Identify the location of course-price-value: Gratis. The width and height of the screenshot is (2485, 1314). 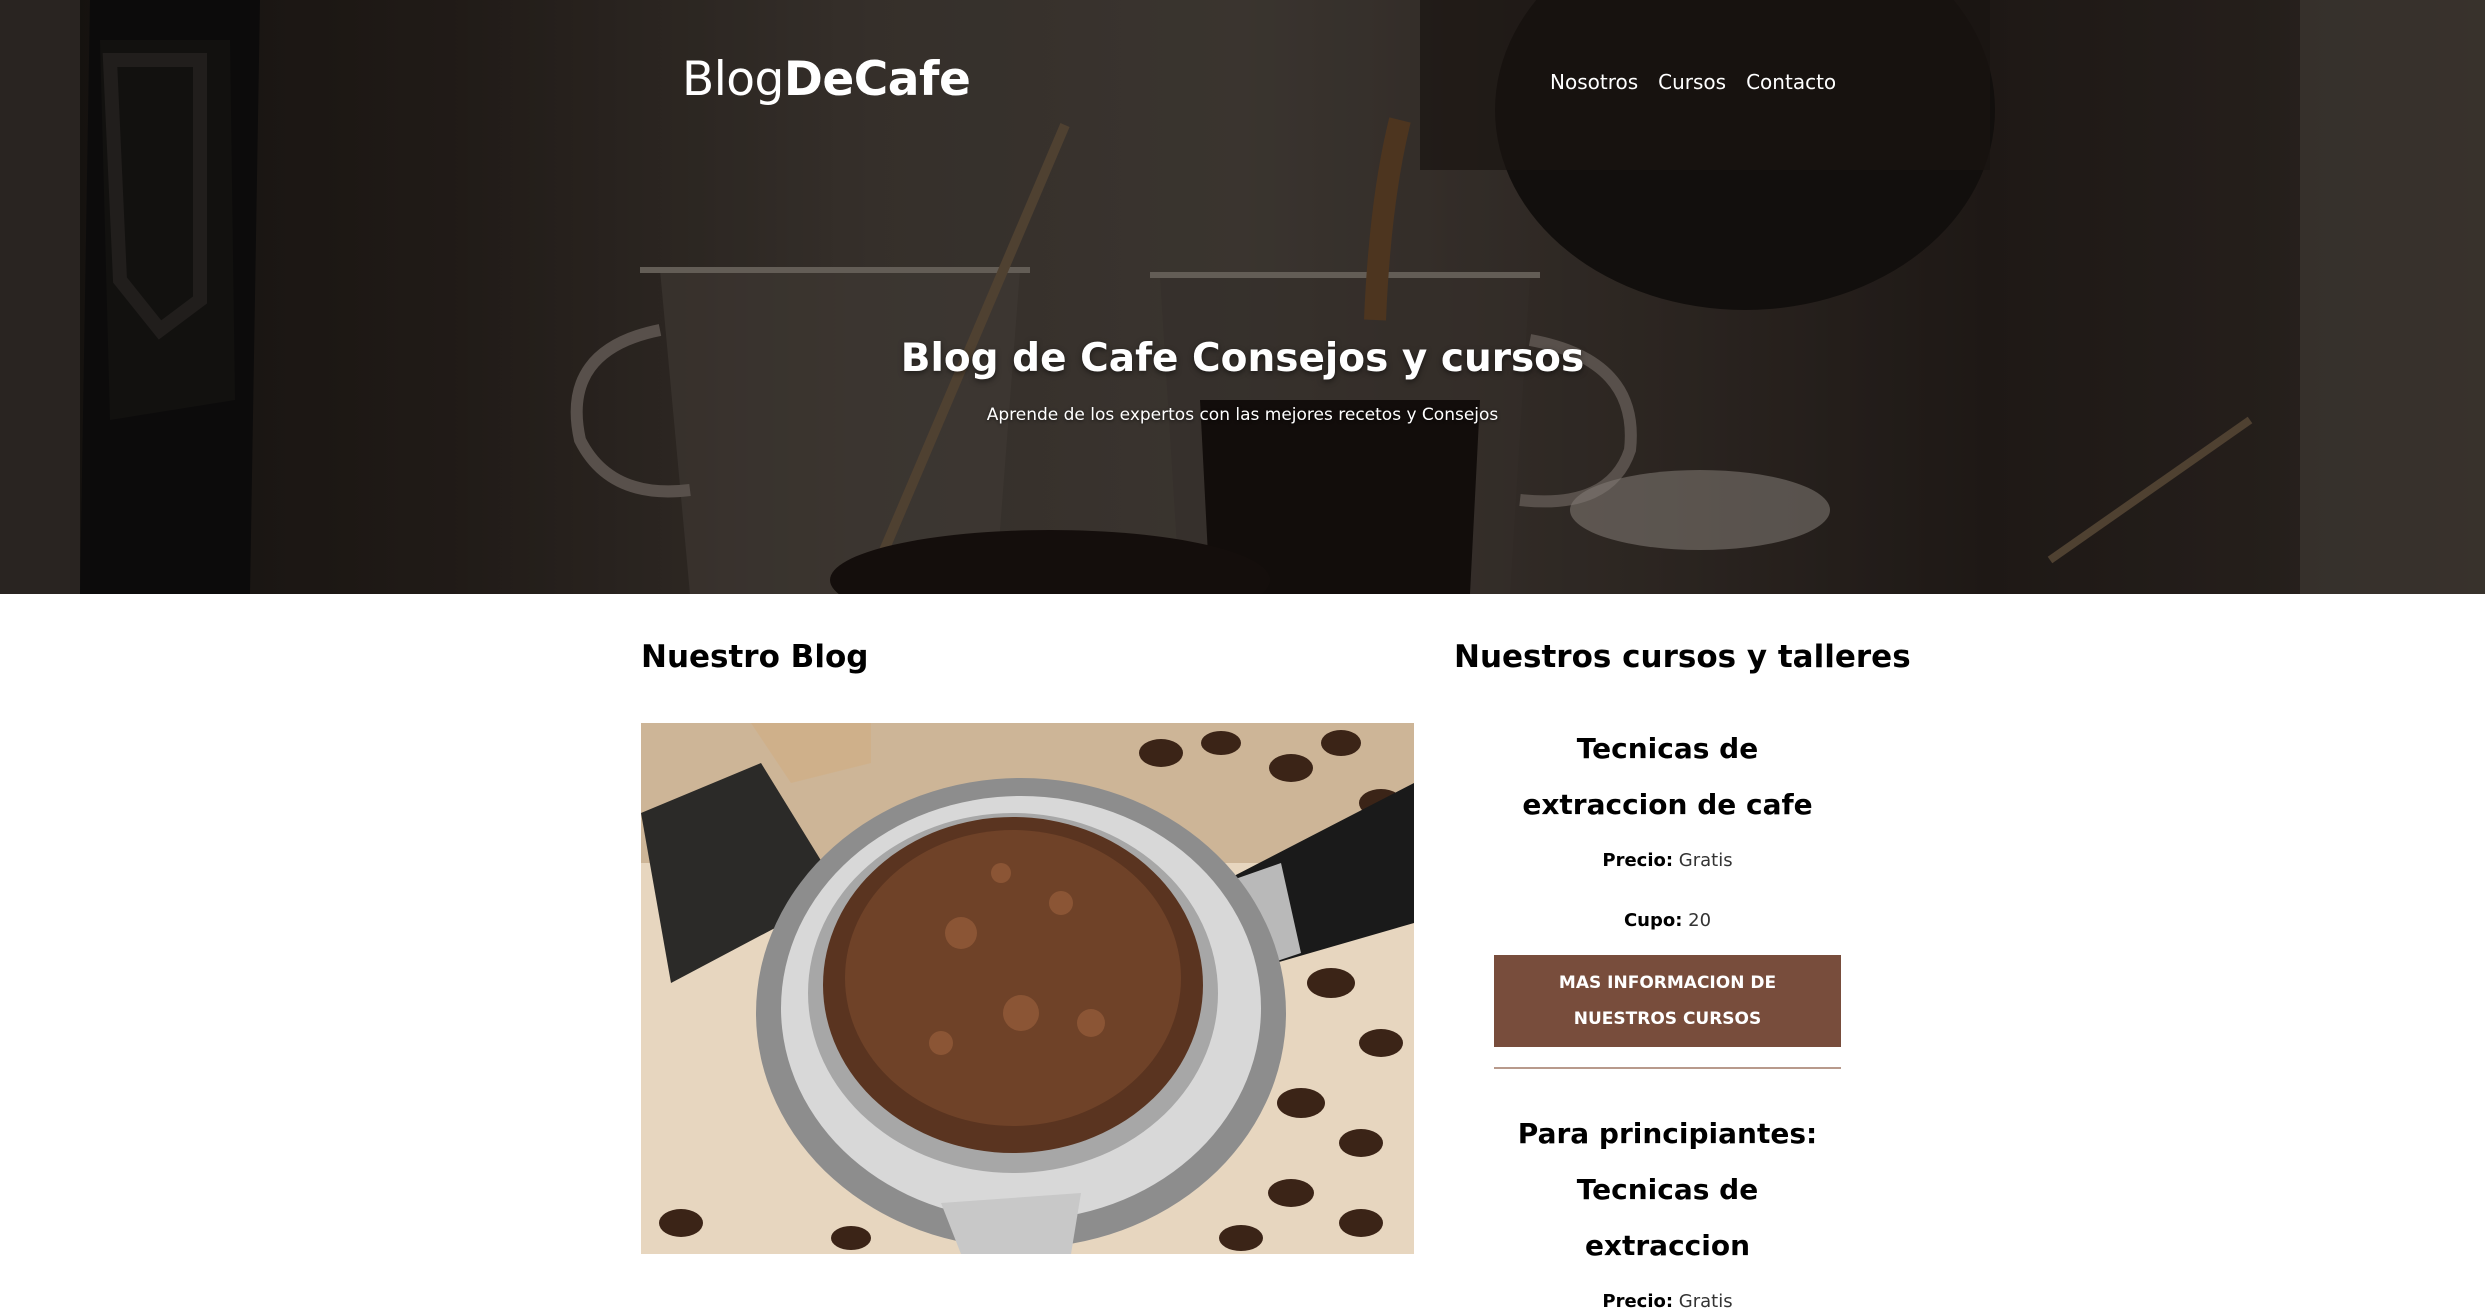
(1705, 860).